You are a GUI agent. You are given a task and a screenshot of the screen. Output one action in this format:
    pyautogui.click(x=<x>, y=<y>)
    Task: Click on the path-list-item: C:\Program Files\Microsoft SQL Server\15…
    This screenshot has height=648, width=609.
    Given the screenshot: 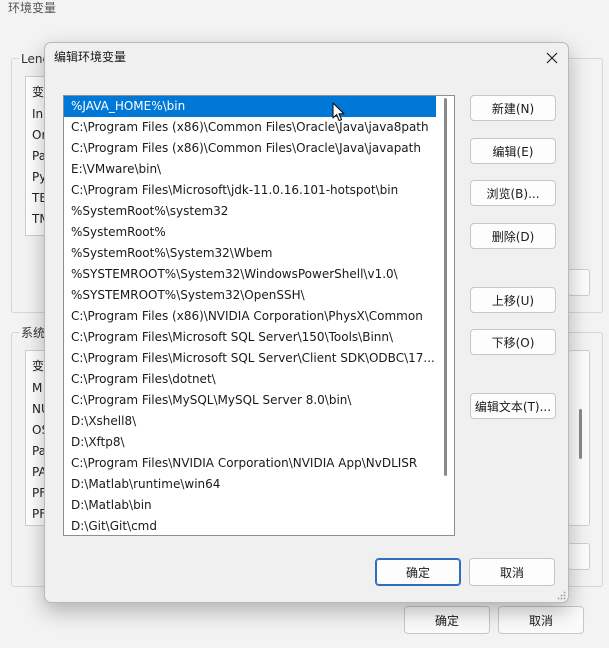 What is the action you would take?
    pyautogui.click(x=250, y=337)
    